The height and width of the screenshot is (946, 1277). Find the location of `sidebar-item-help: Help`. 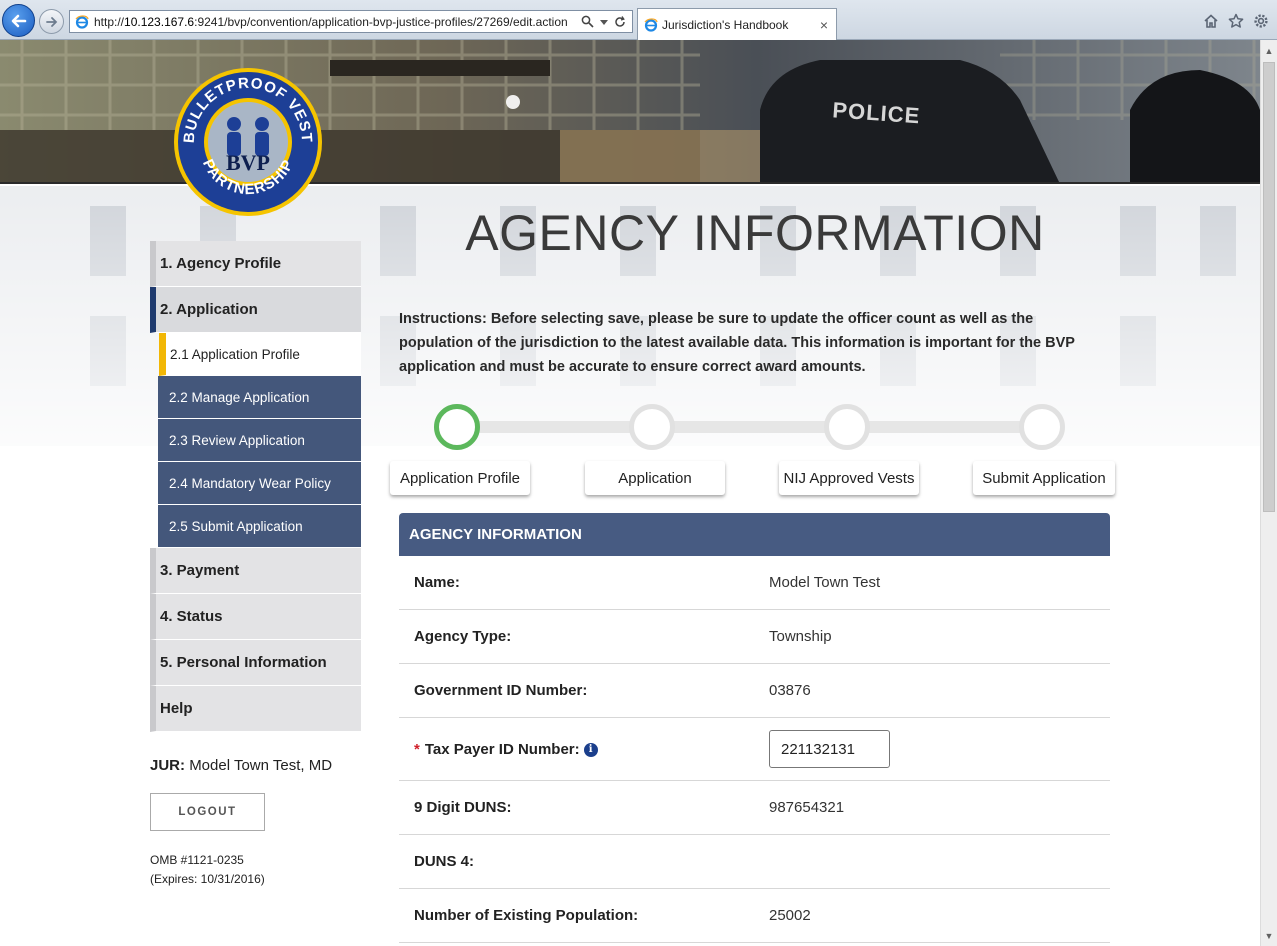

sidebar-item-help: Help is located at coordinates (255, 709).